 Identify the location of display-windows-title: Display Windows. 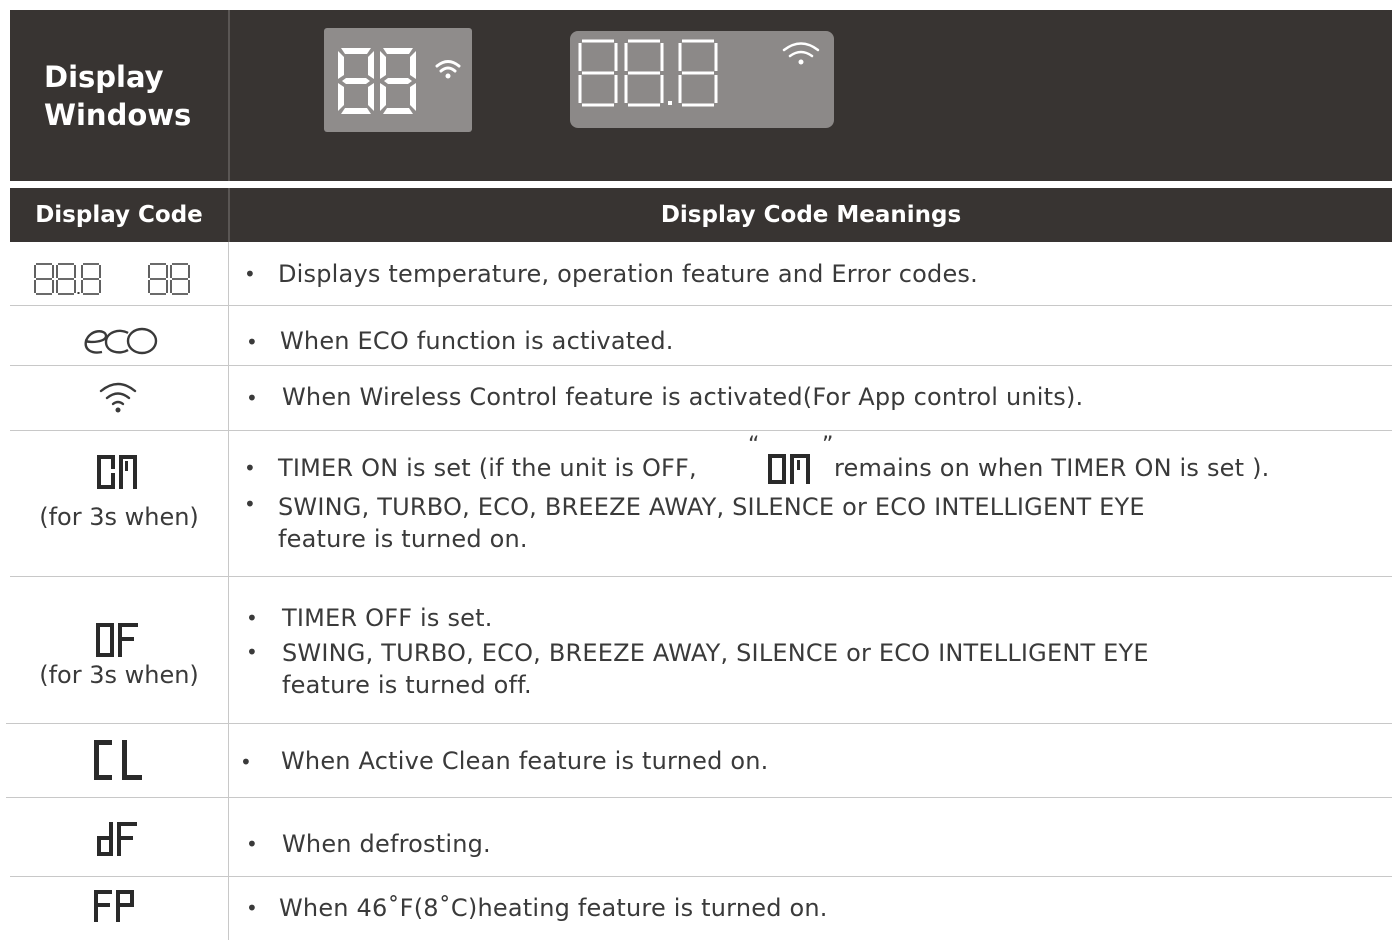
(118, 96).